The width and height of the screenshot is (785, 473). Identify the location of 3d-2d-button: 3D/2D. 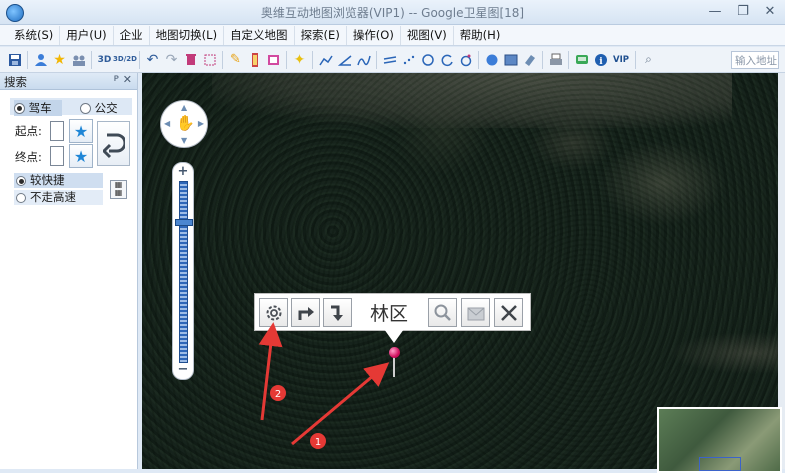
(125, 60).